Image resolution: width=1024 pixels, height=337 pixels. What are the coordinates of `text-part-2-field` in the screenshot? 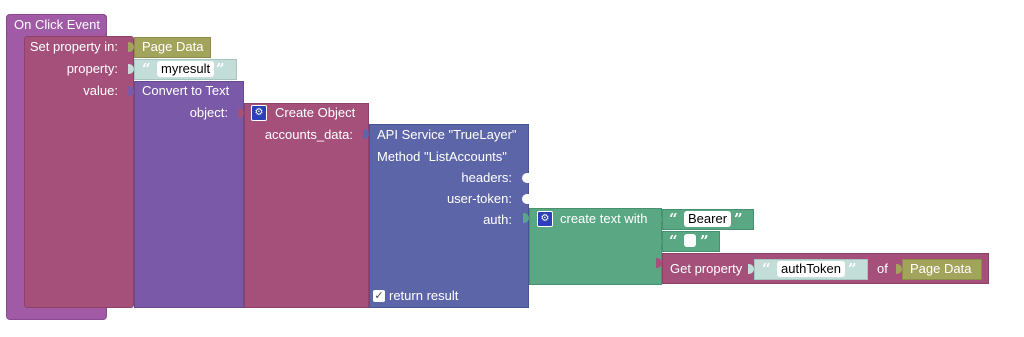 It's located at (690, 240).